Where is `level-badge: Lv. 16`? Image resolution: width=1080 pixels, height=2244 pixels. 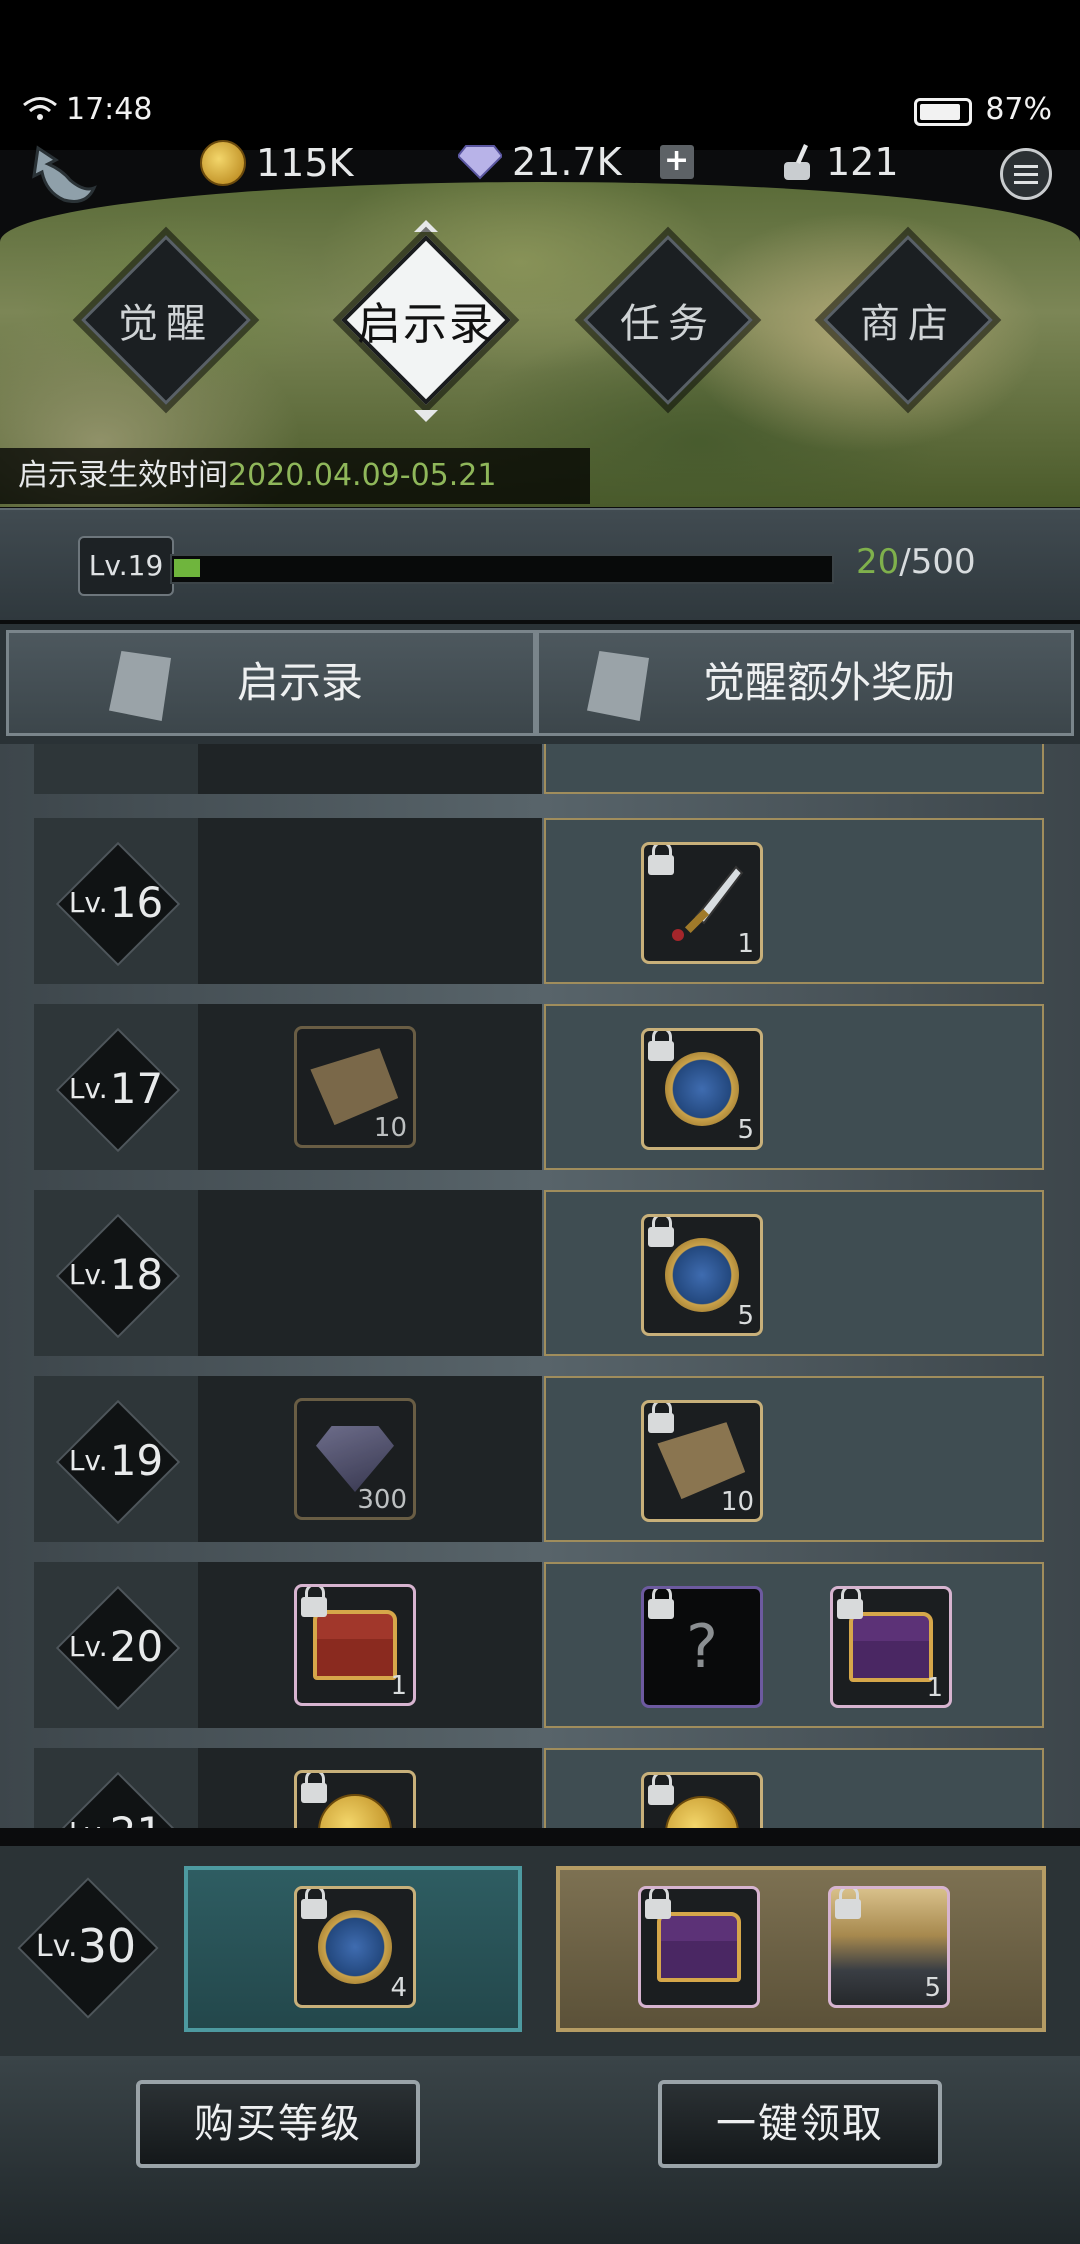
level-badge: Lv. 16 is located at coordinates (118, 904).